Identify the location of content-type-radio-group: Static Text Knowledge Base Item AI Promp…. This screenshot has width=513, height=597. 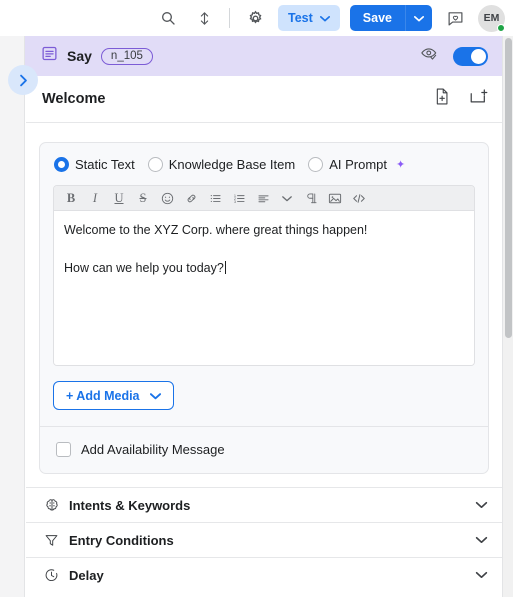
(264, 163).